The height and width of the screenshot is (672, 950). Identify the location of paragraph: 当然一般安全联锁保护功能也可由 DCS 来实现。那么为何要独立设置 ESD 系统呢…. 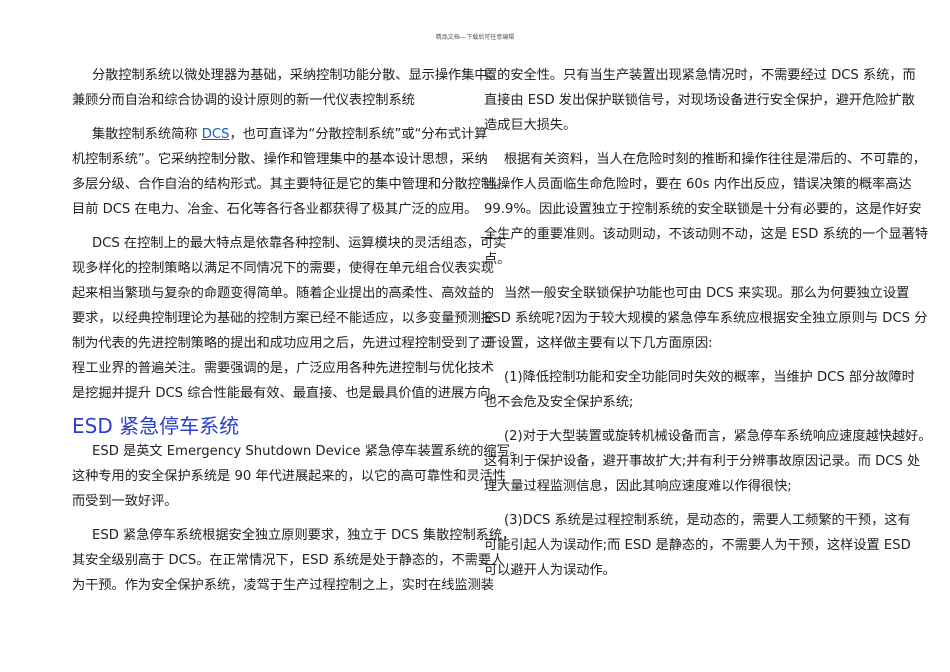
(706, 318).